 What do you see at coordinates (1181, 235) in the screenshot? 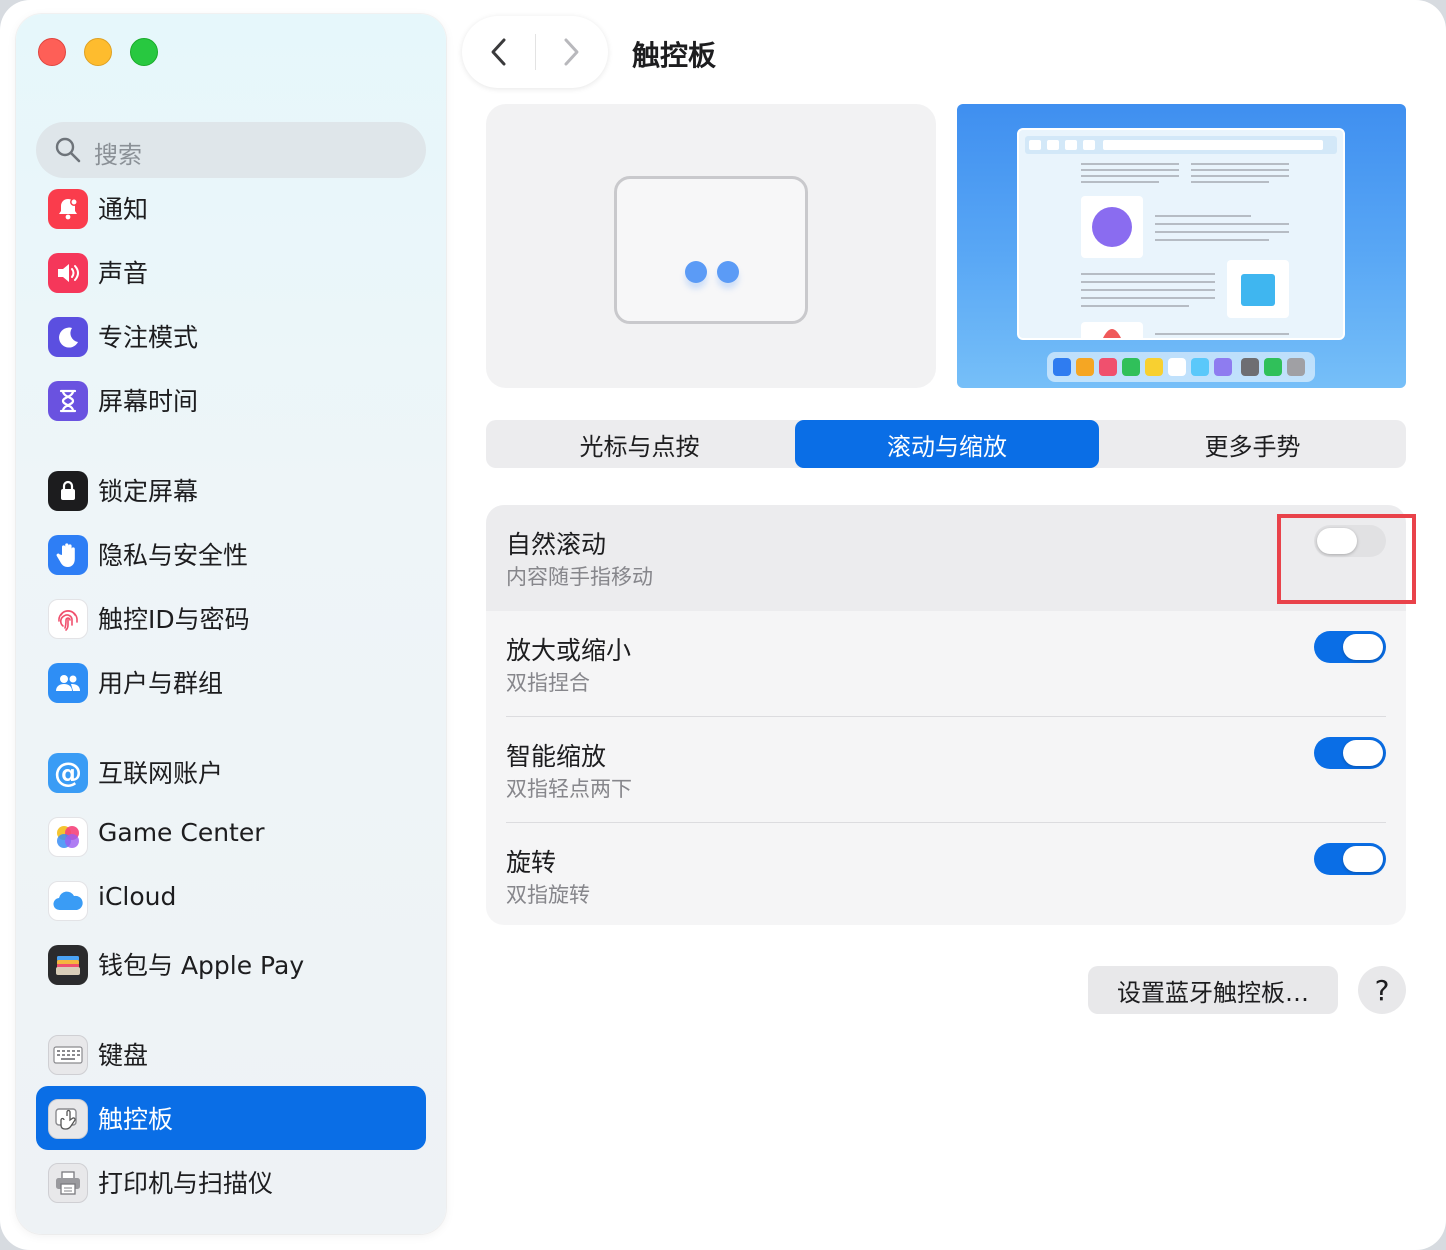
I see `preview-window-illustration` at bounding box center [1181, 235].